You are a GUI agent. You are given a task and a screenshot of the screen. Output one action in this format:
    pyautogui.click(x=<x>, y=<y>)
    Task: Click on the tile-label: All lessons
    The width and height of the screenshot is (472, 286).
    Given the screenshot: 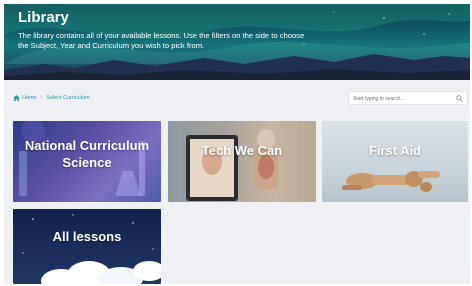 What is the action you would take?
    pyautogui.click(x=87, y=236)
    